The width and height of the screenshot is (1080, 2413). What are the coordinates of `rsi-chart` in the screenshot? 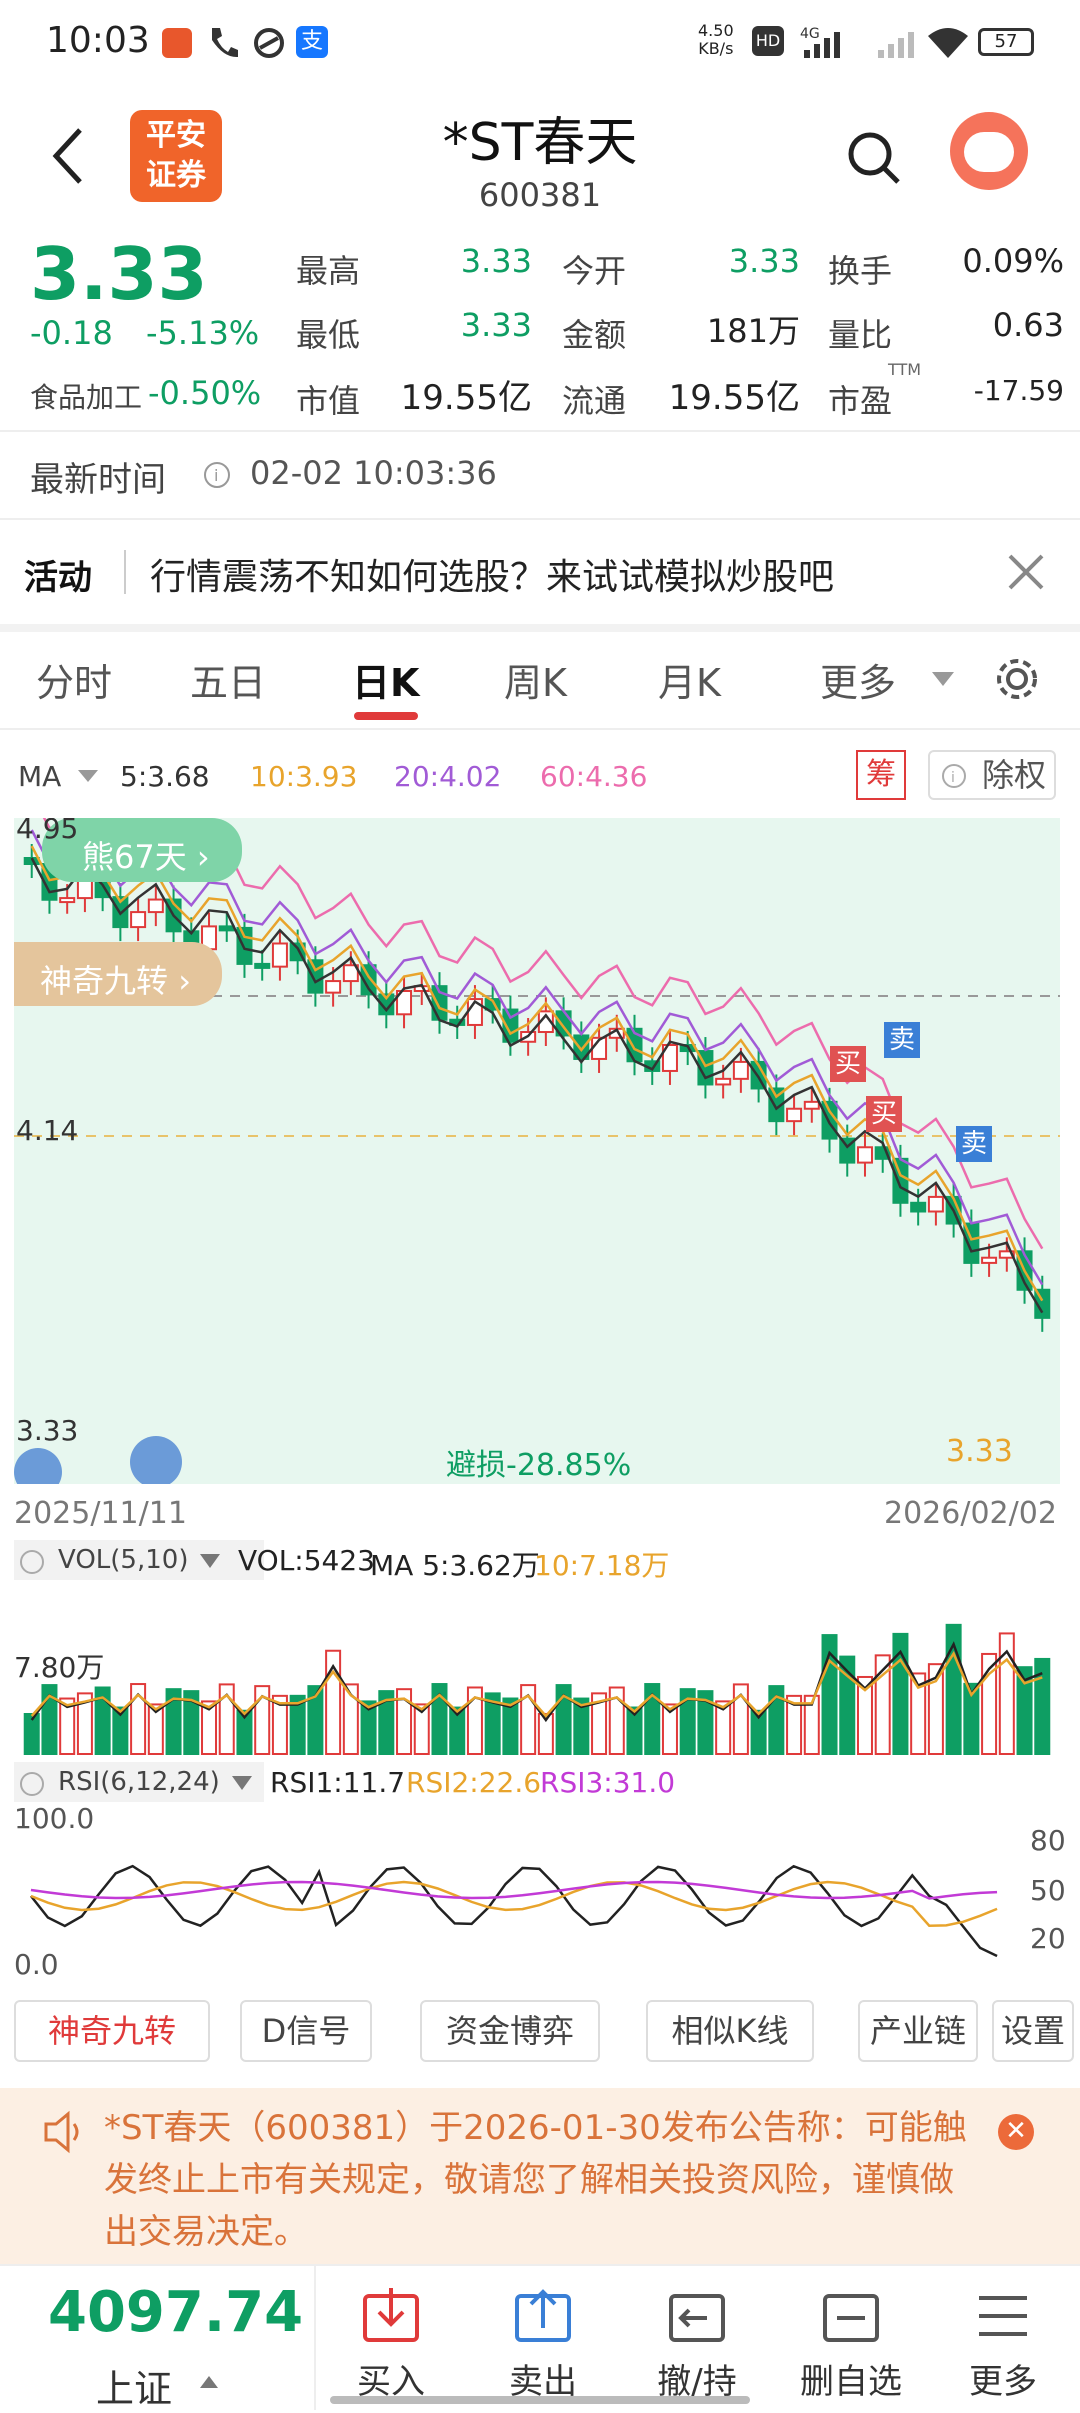 It's located at (513, 1911).